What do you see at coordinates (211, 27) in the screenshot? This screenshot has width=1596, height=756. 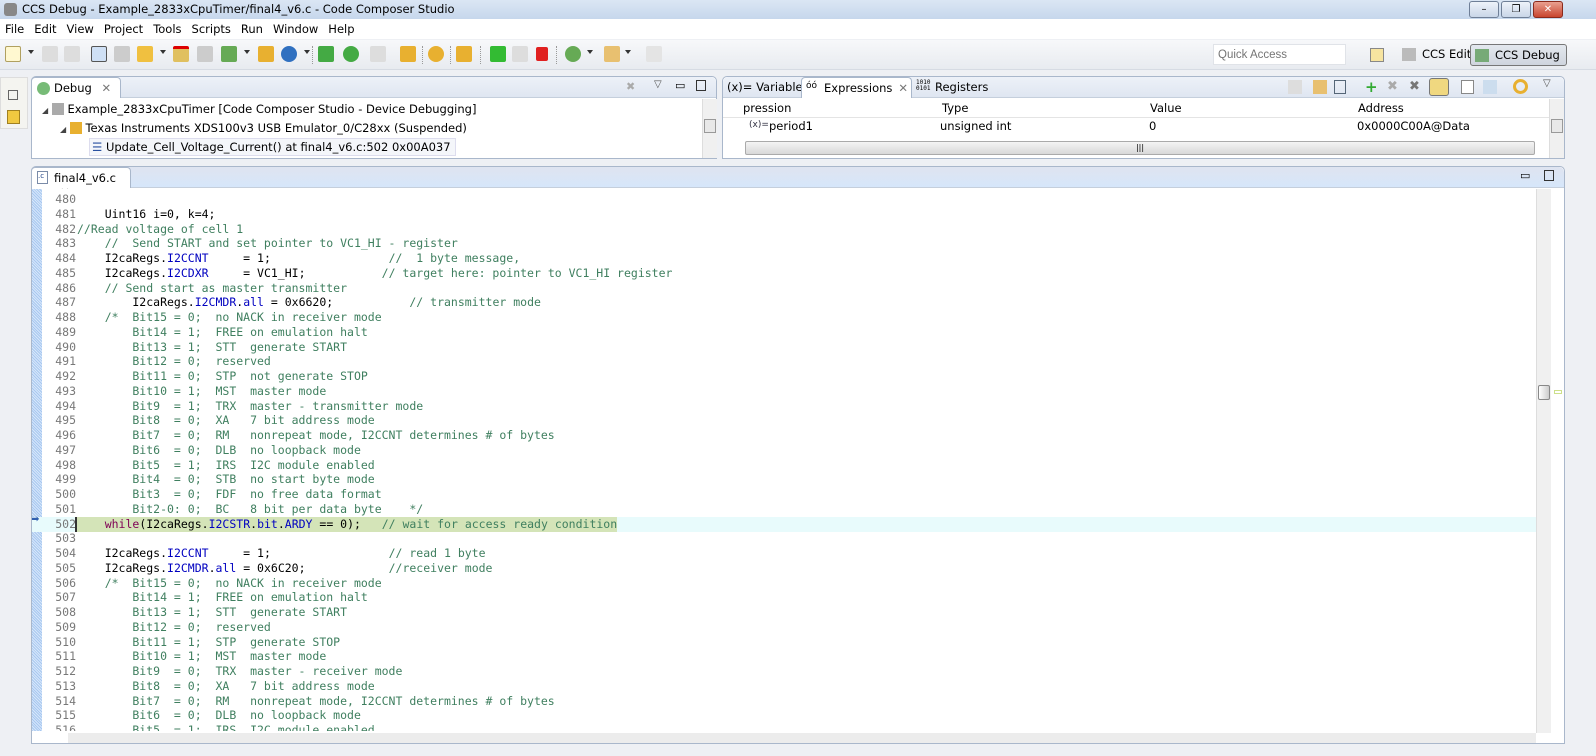 I see `menu-scripts: Scripts` at bounding box center [211, 27].